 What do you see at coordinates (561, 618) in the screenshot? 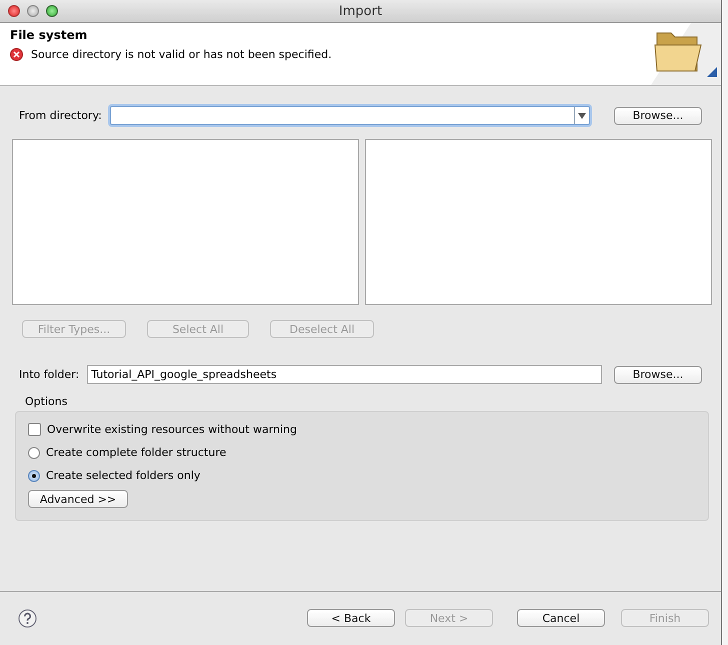
I see `wizard-button: Cancel` at bounding box center [561, 618].